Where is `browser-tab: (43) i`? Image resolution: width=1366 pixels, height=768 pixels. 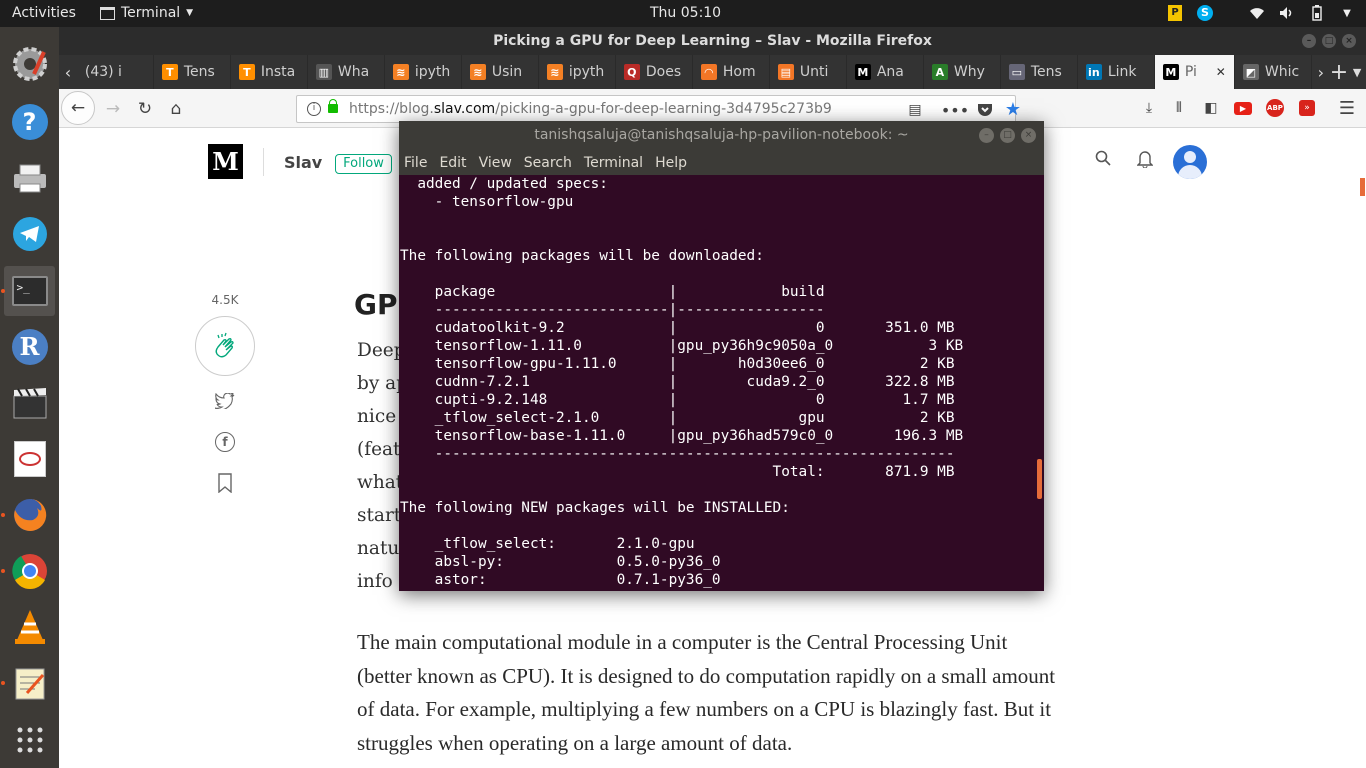 browser-tab: (43) i is located at coordinates (115, 72).